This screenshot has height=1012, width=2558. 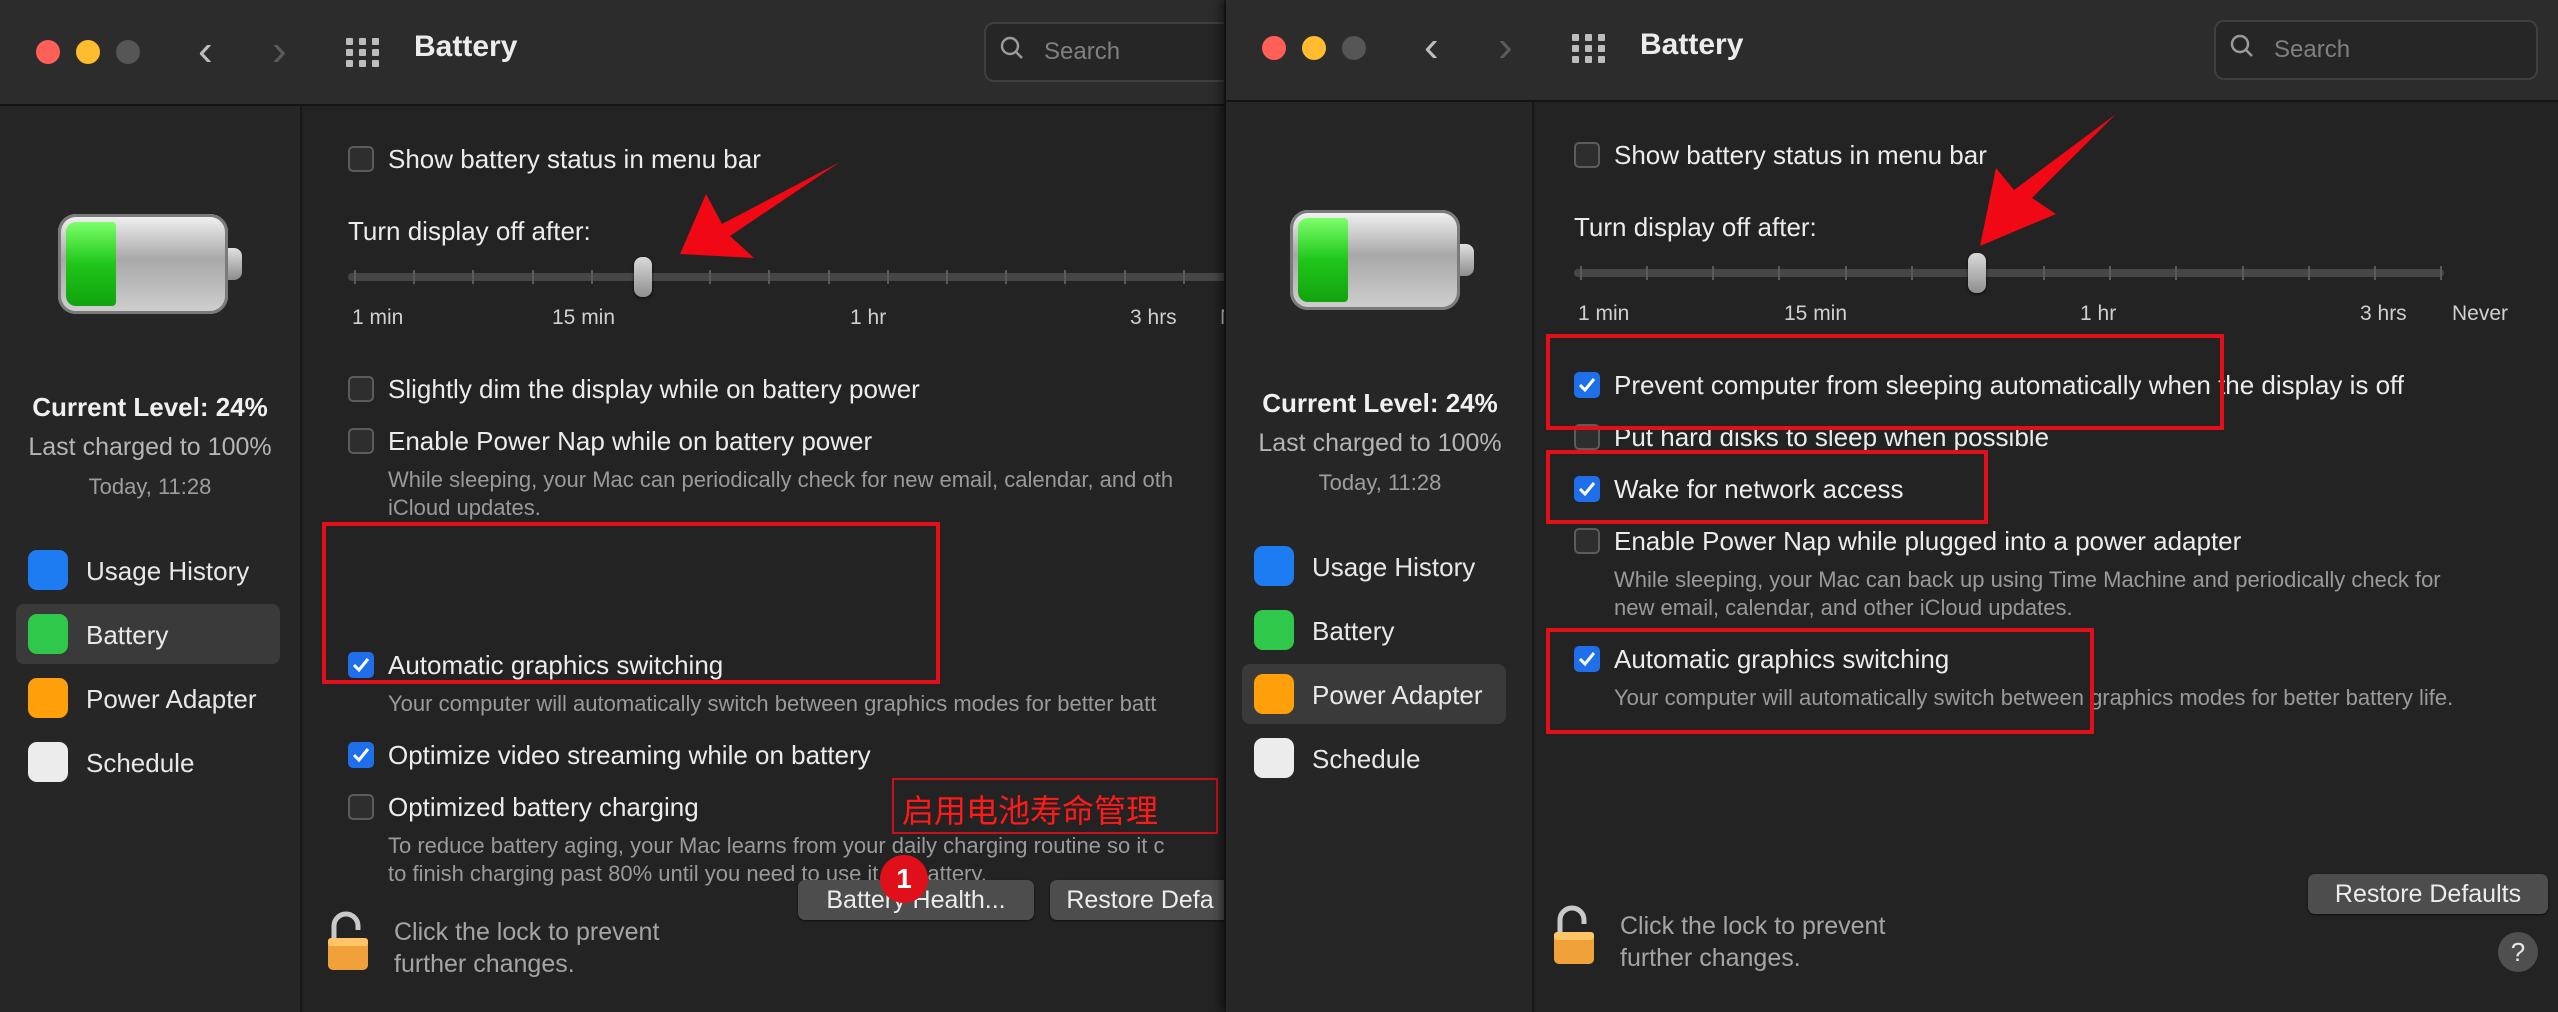 What do you see at coordinates (361, 441) in the screenshot?
I see `power-nap-checkbox` at bounding box center [361, 441].